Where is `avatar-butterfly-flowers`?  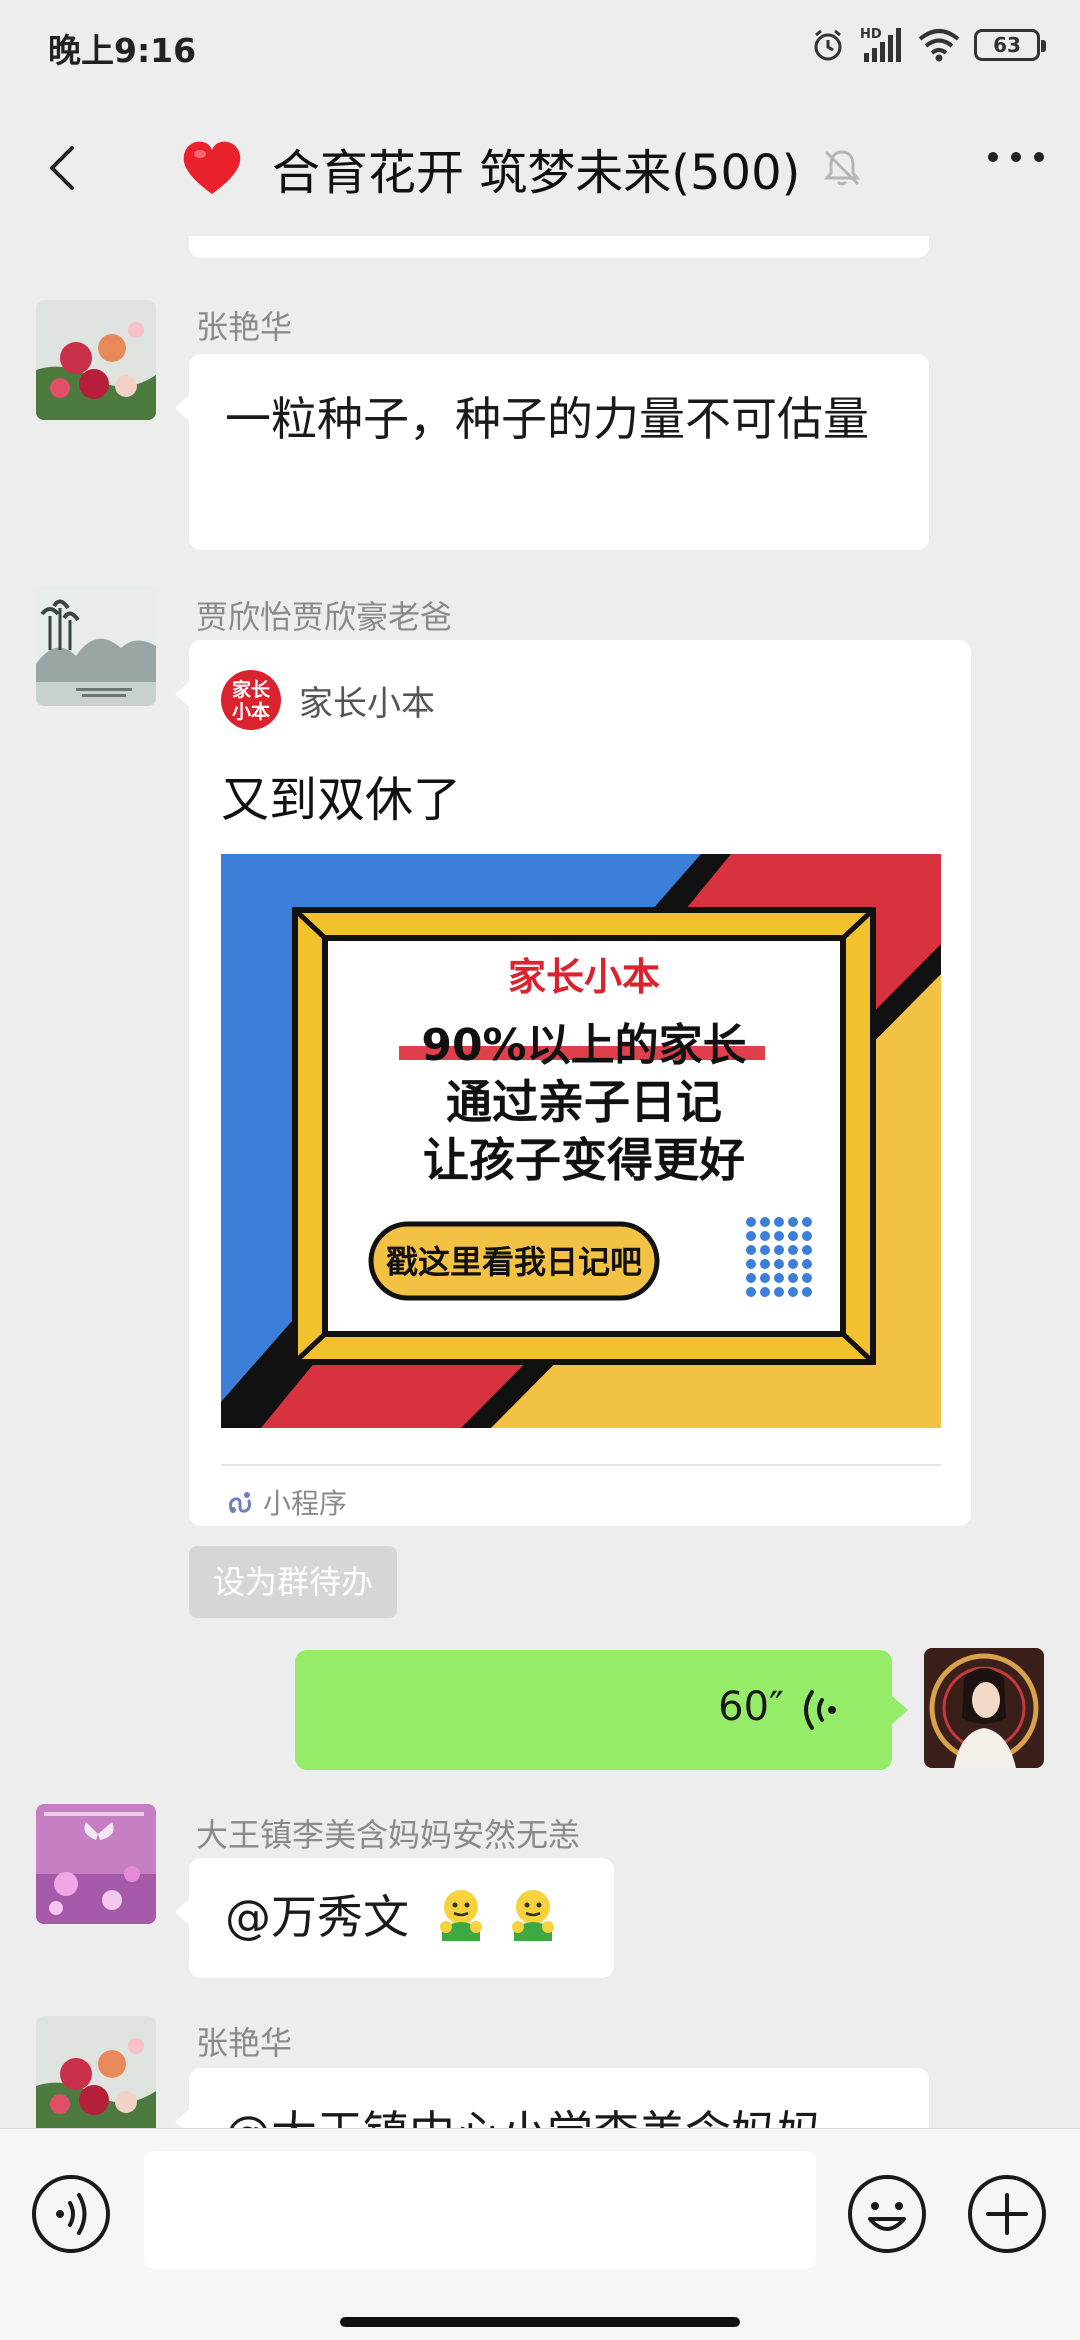
avatar-butterfly-flowers is located at coordinates (96, 1864).